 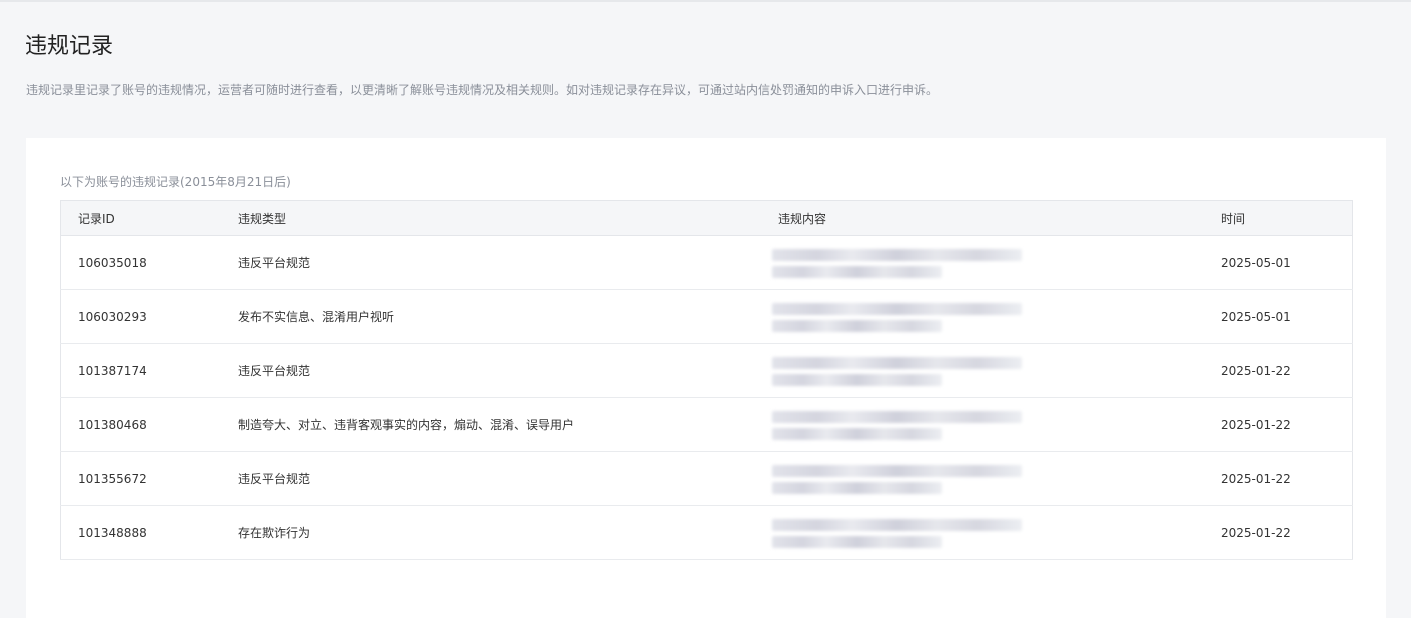 What do you see at coordinates (175, 182) in the screenshot?
I see `table-caption: 以下为账号的违规记录(2015年8月21日后)` at bounding box center [175, 182].